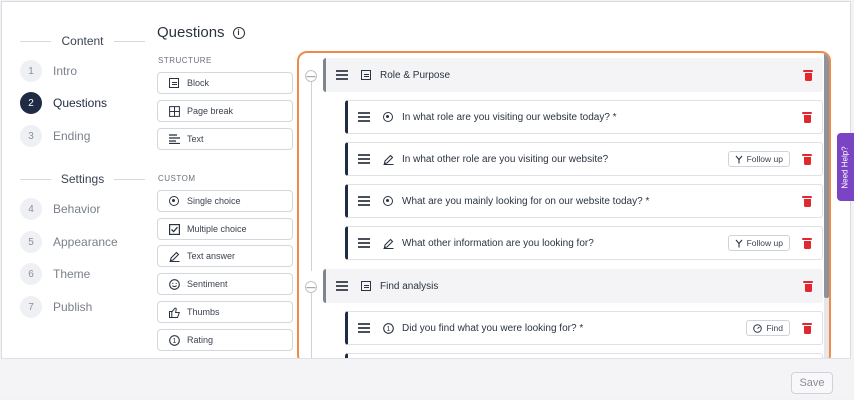 The width and height of the screenshot is (854, 400). I want to click on step-intro: 1 Intro, so click(48, 71).